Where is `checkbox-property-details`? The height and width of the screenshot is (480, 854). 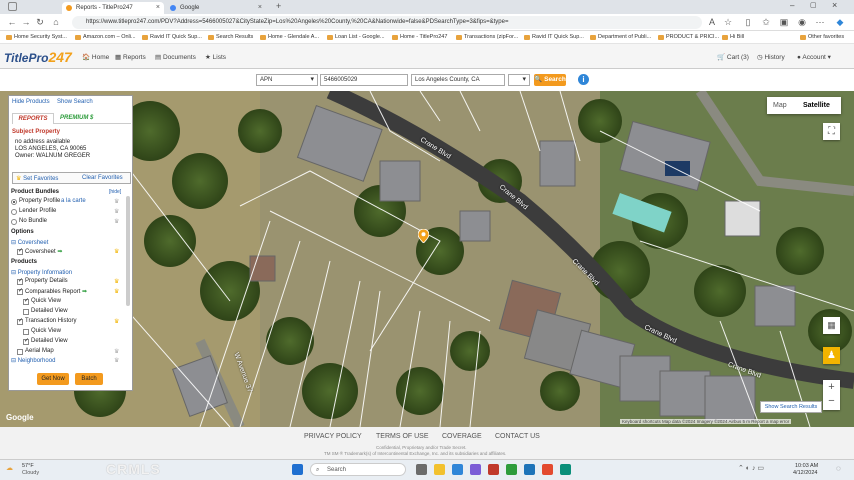
checkbox-property-details is located at coordinates (20, 281).